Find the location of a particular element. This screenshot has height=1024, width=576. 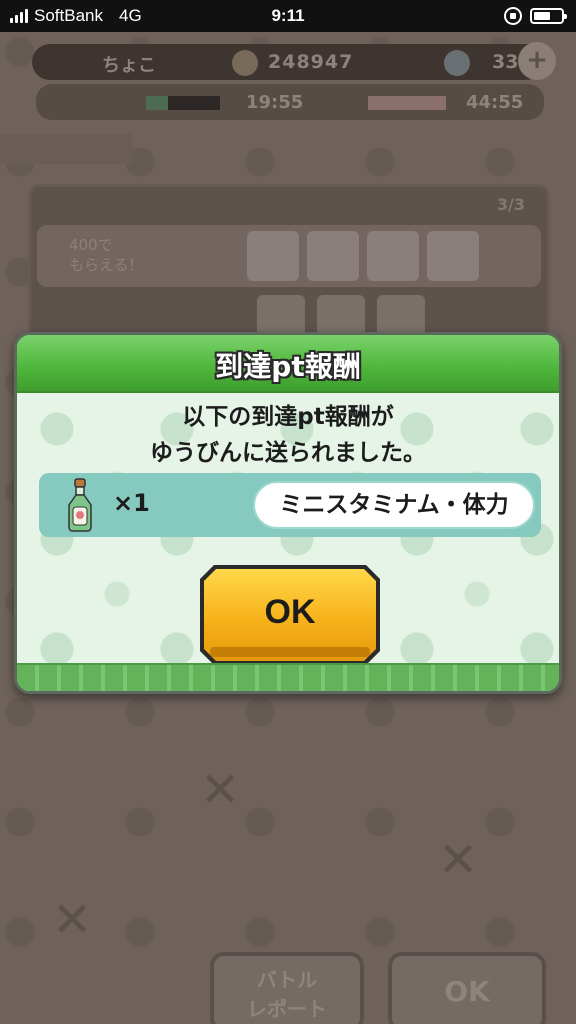

battery-icon is located at coordinates (548, 16).